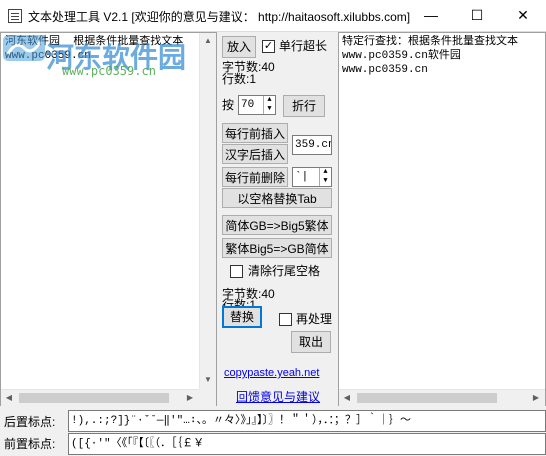  I want to click on watermark-logo-icon, so click(24, 48).